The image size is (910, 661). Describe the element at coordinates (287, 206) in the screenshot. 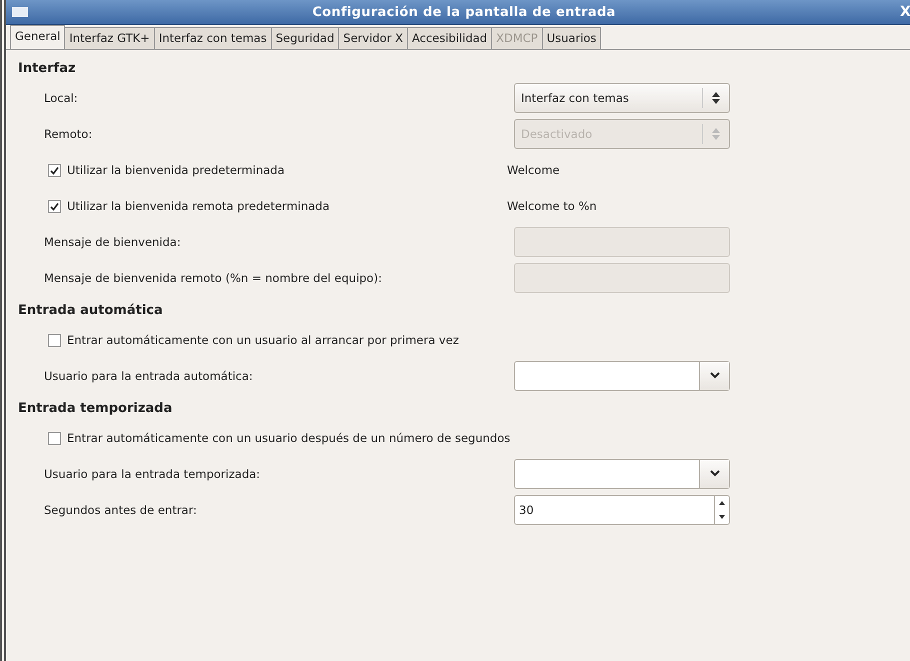

I see `checkbox-label: Utilizar la bienvenida remota predeterminada` at that location.